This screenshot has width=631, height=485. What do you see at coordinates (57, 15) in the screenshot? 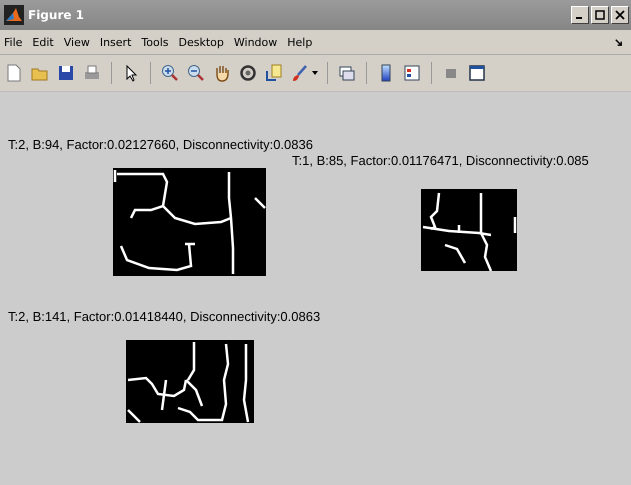
I see `window-title: Figure 1` at bounding box center [57, 15].